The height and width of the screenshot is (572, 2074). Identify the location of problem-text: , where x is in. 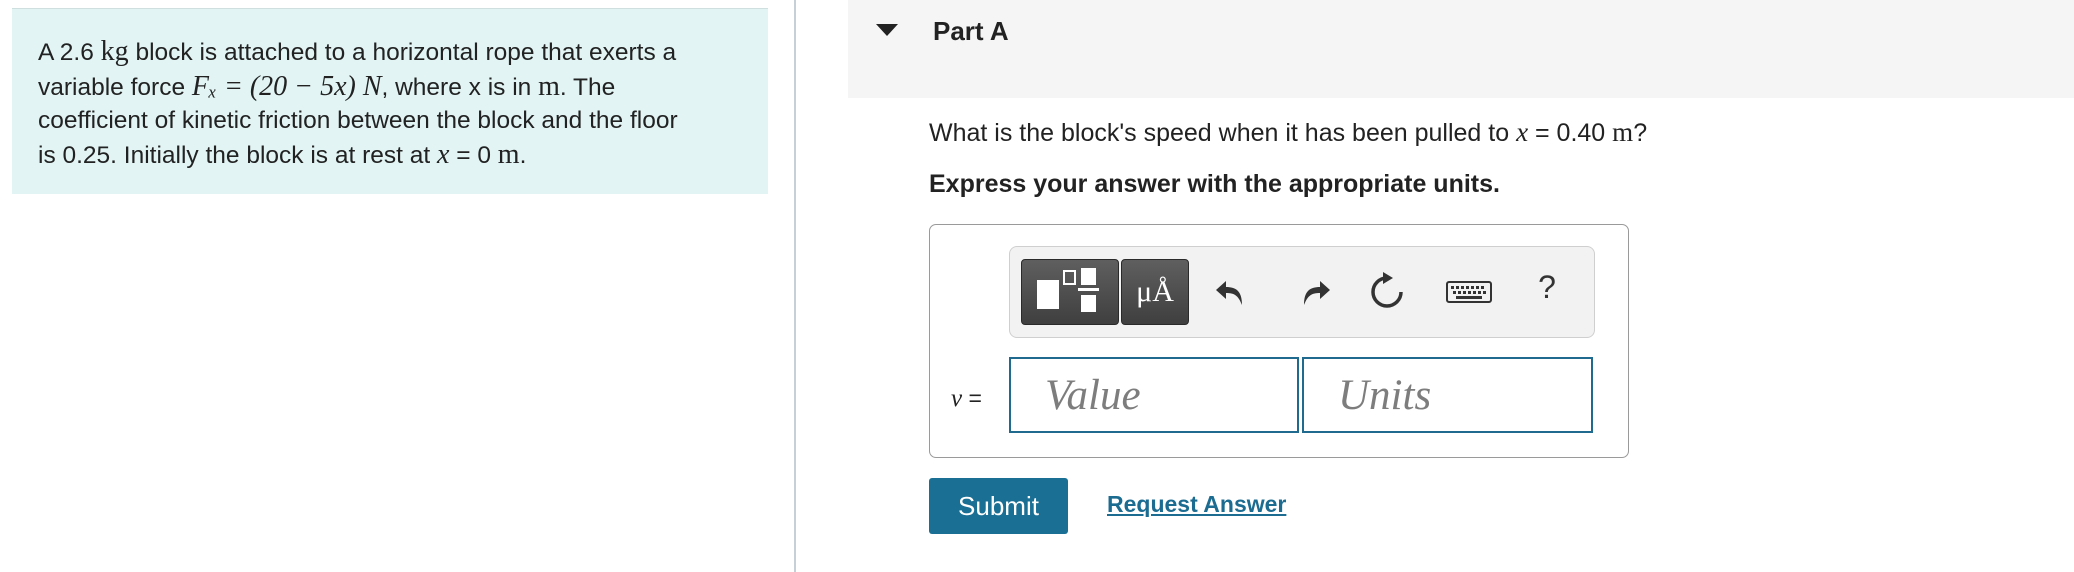
(460, 87).